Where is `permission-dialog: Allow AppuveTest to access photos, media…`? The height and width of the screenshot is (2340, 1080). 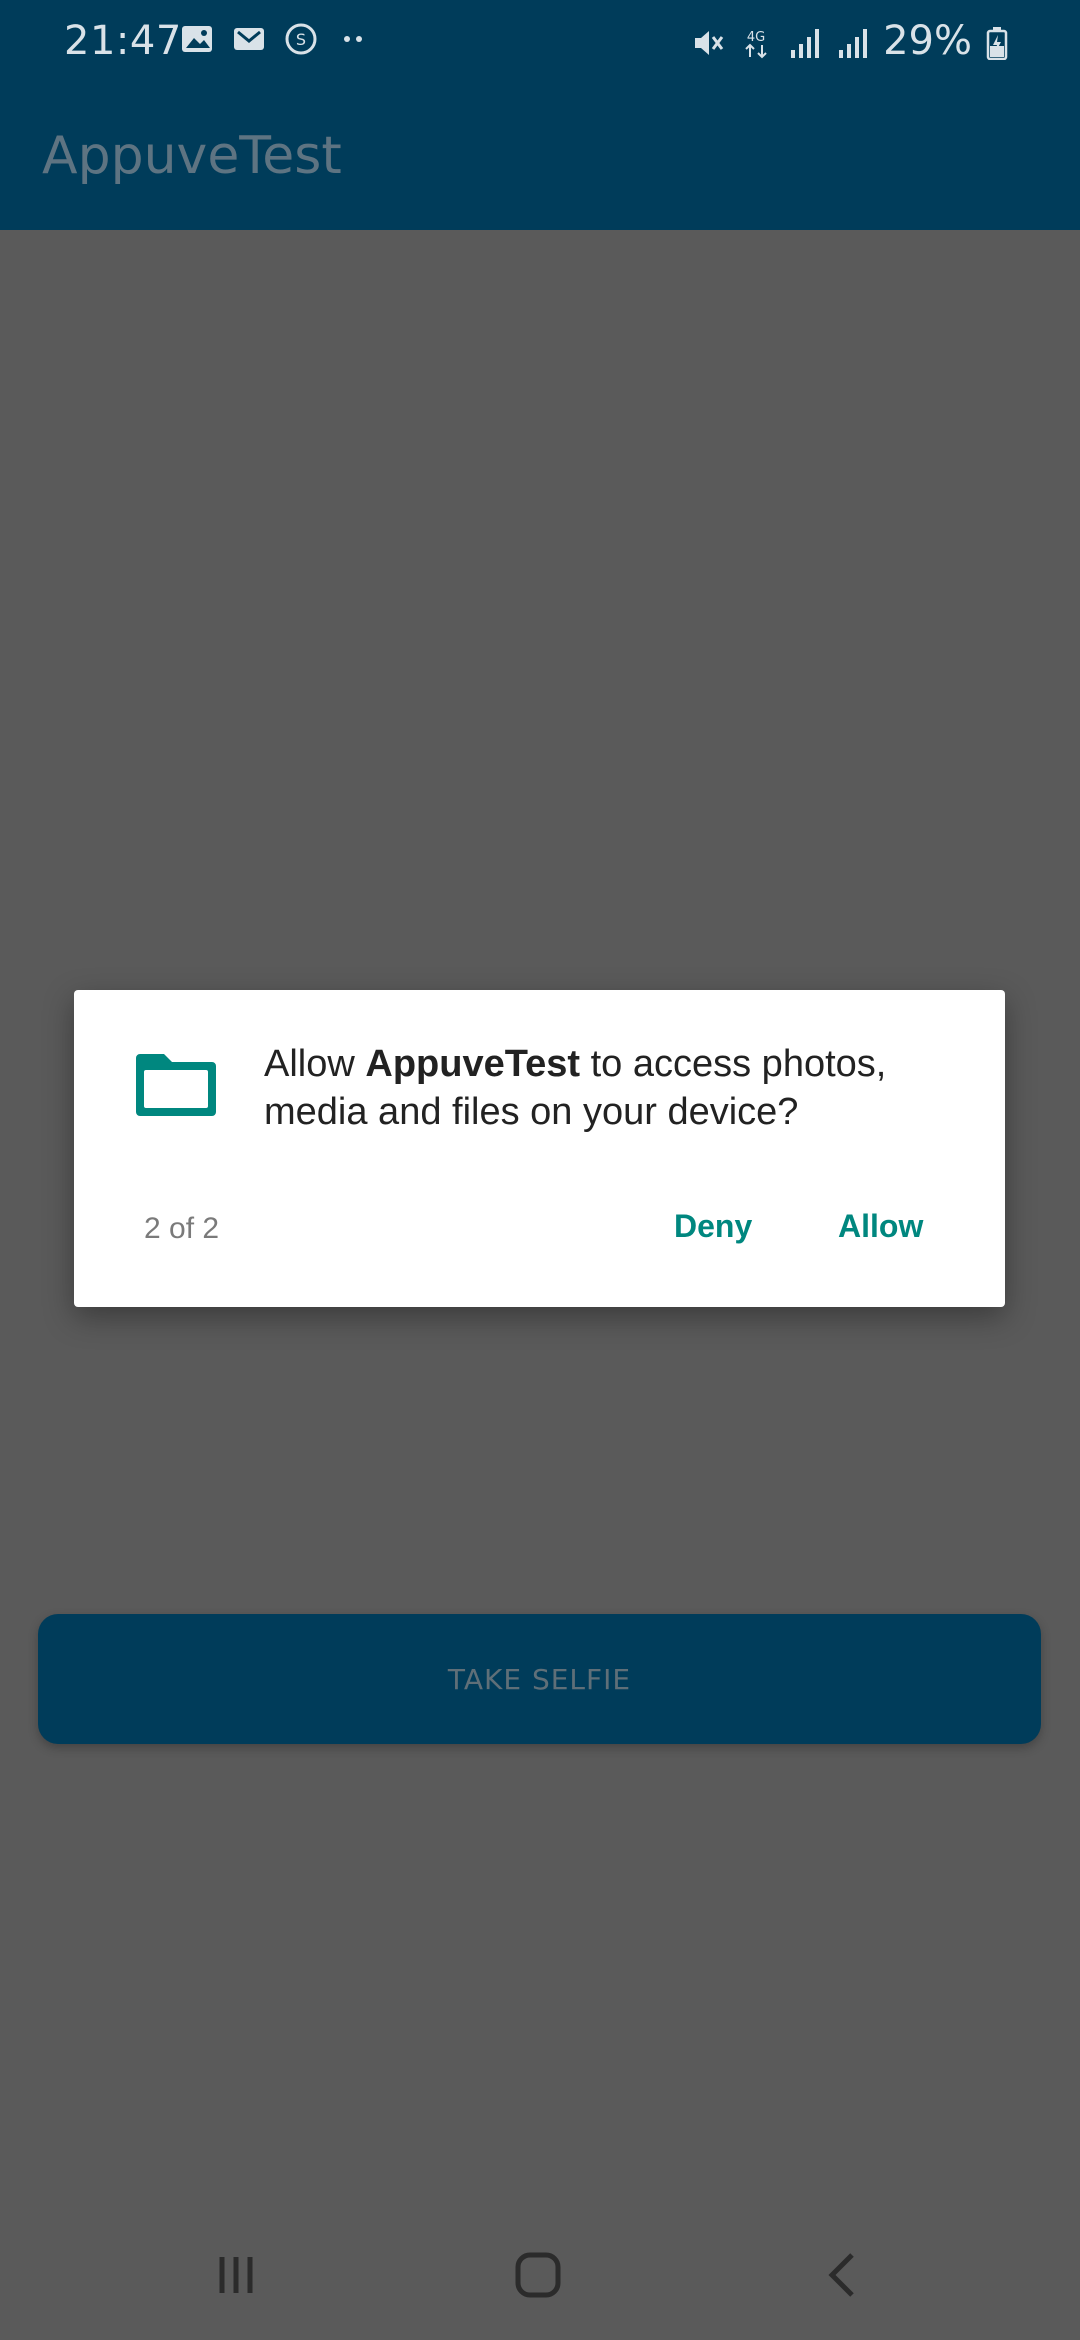 permission-dialog: Allow AppuveTest to access photos, media… is located at coordinates (539, 1148).